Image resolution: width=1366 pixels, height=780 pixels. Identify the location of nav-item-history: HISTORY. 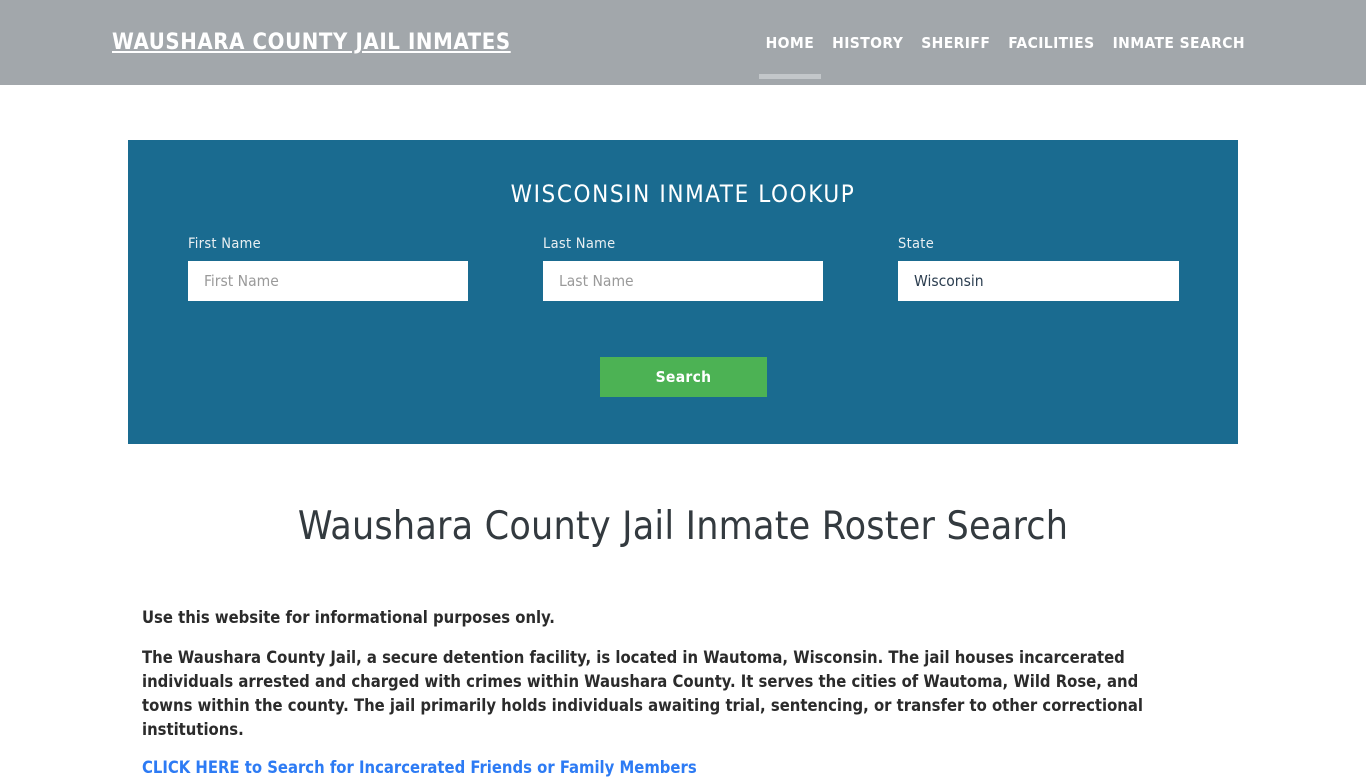
(867, 43).